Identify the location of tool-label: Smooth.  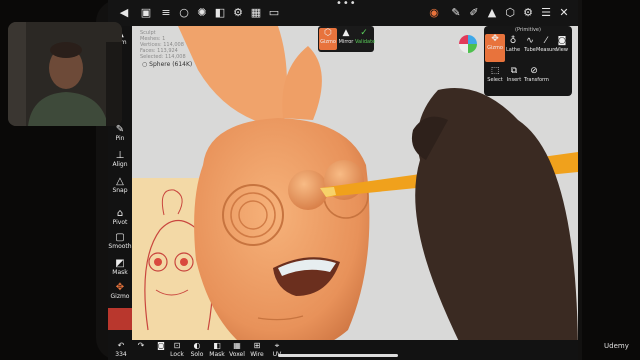
(120, 246).